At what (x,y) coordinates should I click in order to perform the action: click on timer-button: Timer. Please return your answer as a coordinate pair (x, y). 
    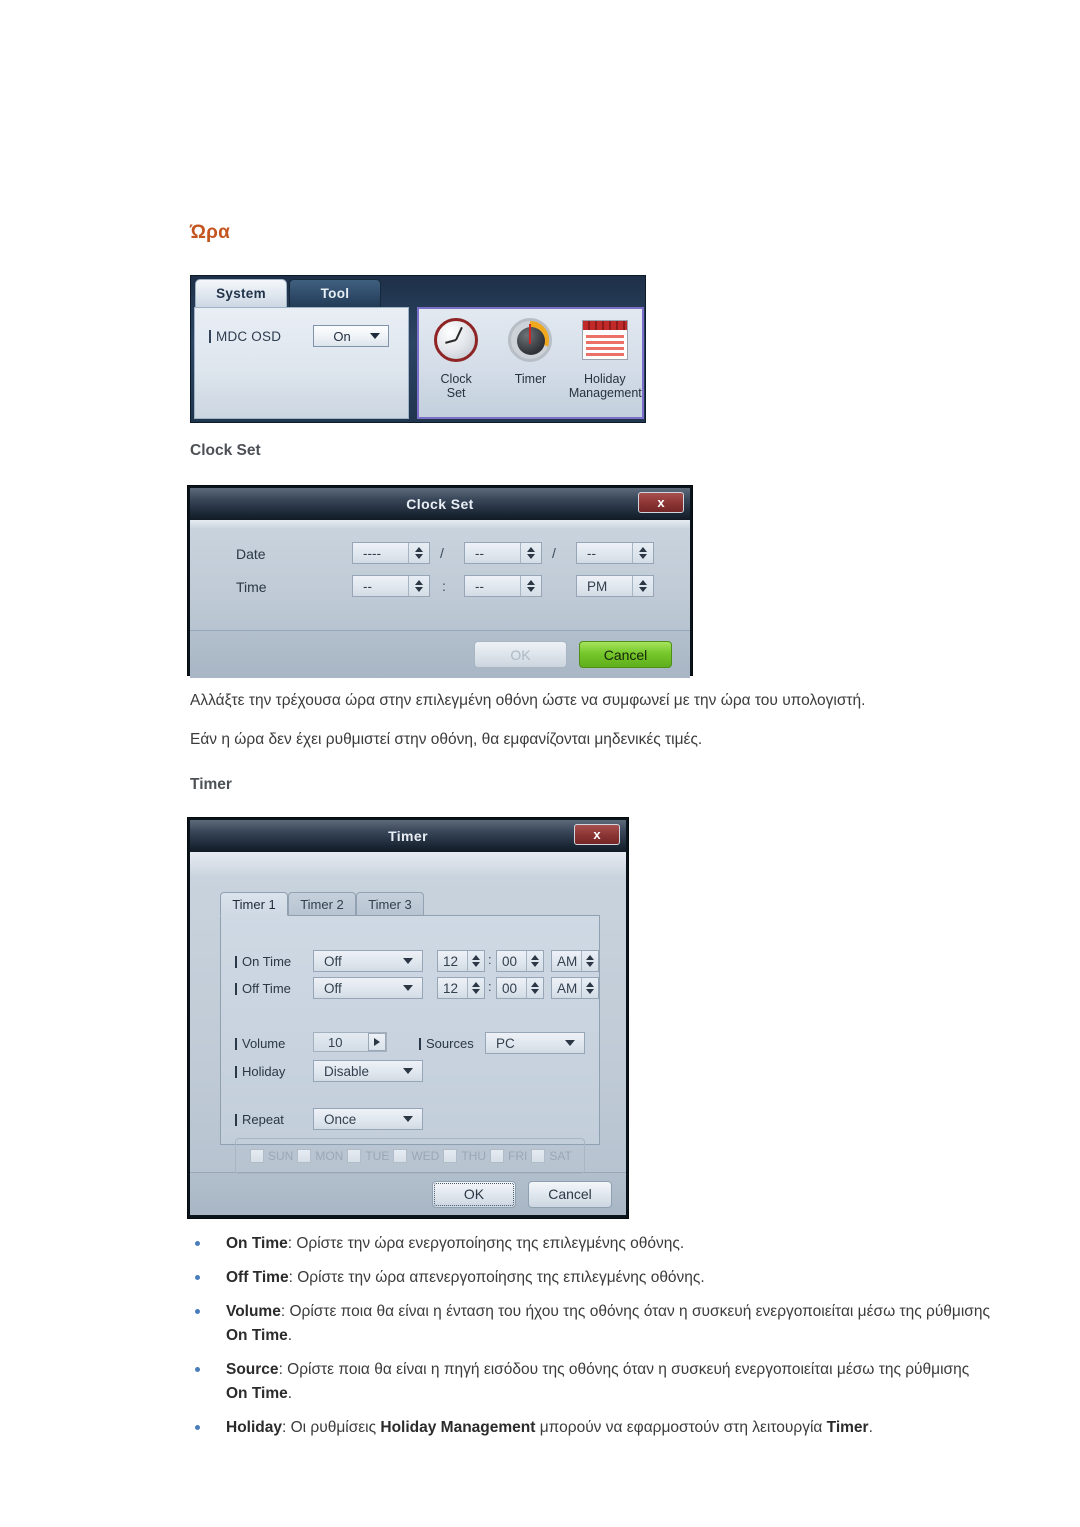
    Looking at the image, I should click on (530, 350).